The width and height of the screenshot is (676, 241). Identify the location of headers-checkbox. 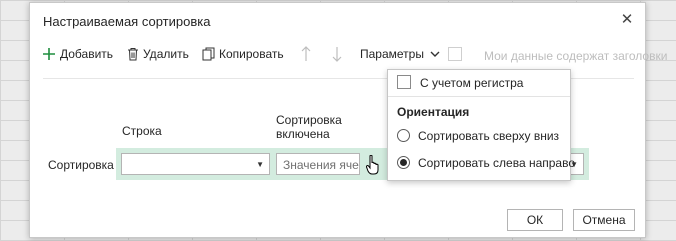
(455, 54).